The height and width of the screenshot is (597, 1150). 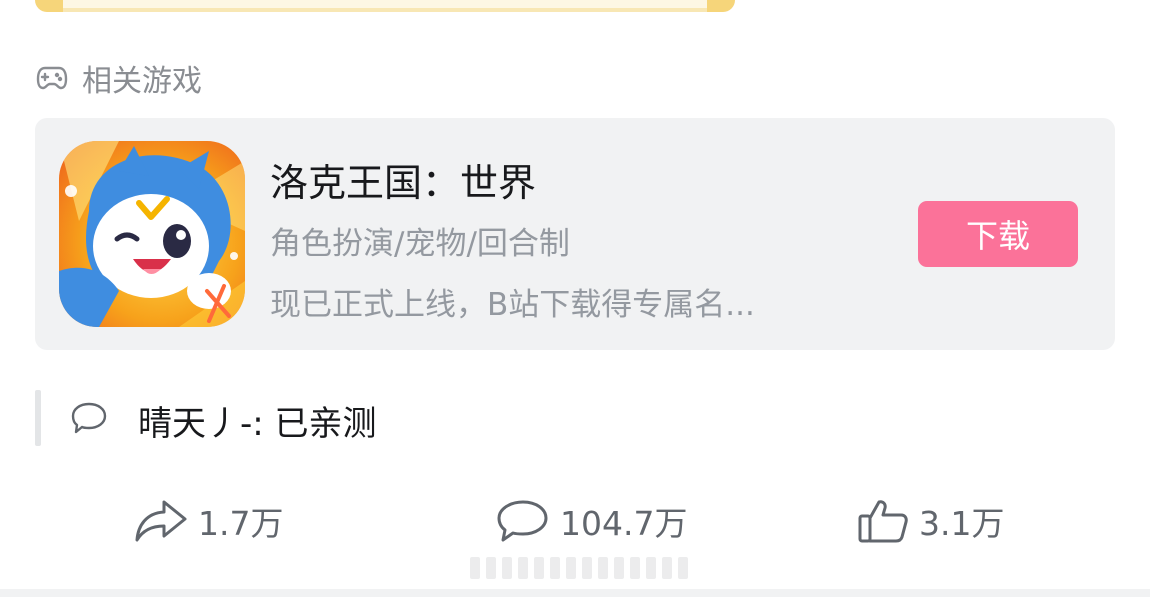 I want to click on like-action: 3.1万, so click(x=930, y=521).